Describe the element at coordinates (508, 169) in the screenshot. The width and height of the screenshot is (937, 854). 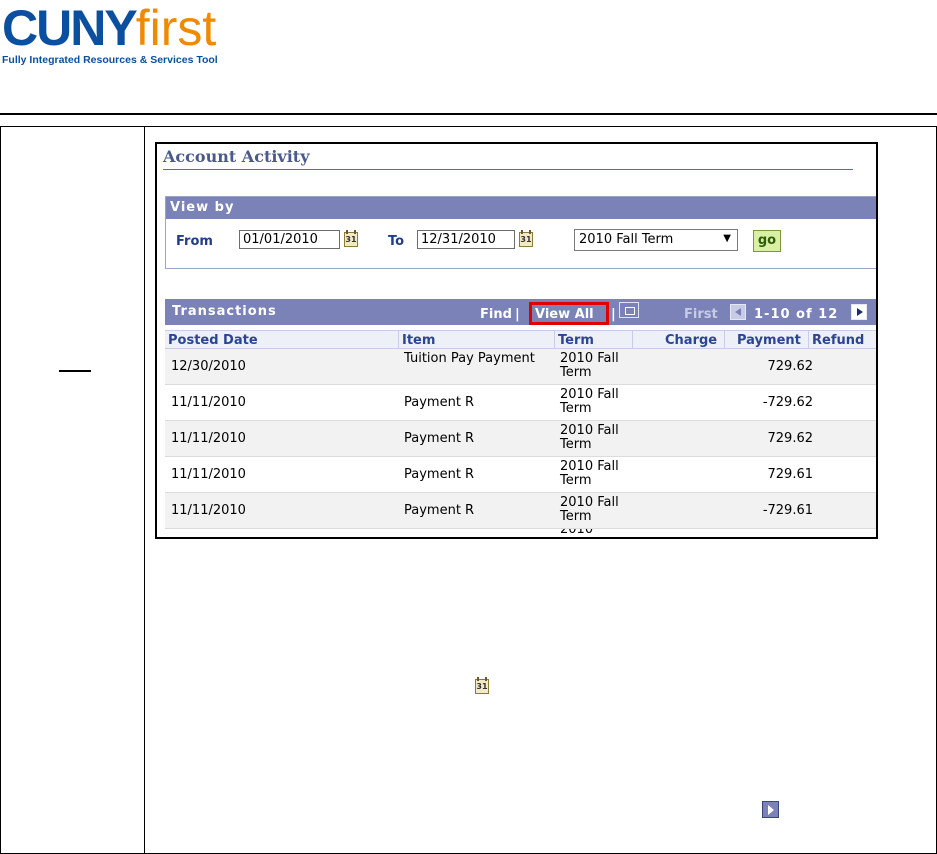
I see `title-rule` at that location.